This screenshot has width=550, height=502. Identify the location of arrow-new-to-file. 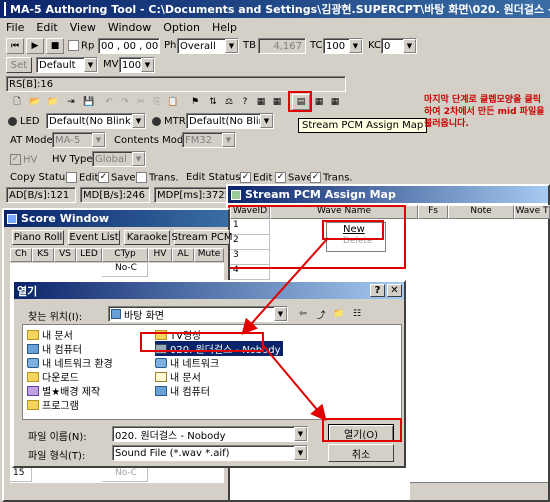
(285, 286).